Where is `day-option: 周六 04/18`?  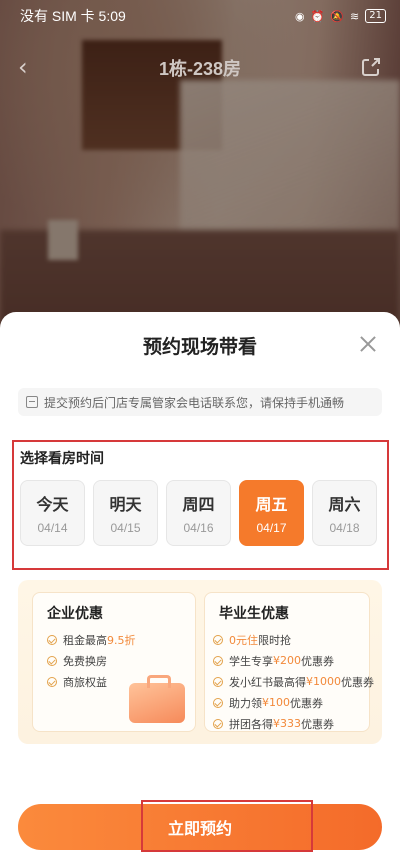
day-option: 周六 04/18 is located at coordinates (344, 513).